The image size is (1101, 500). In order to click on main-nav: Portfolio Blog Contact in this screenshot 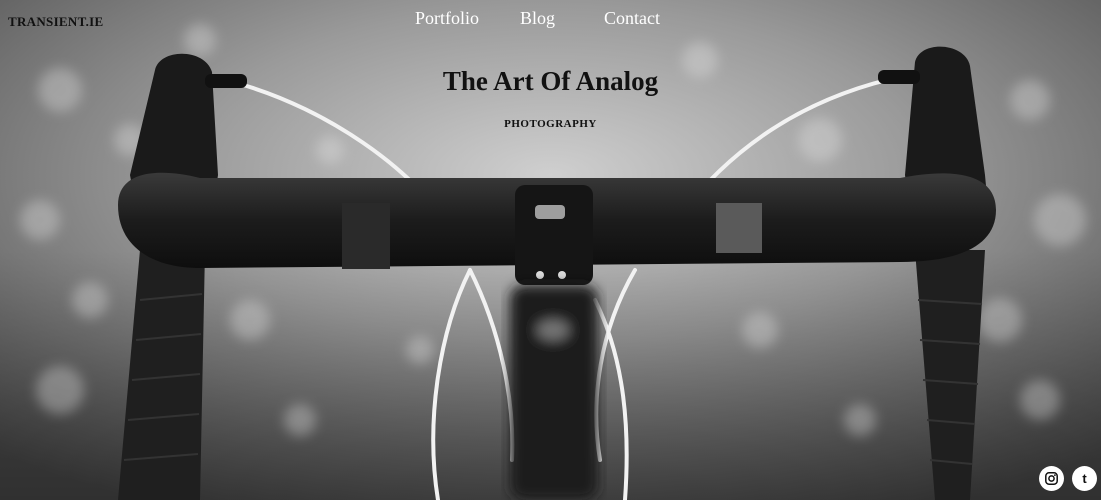, I will do `click(550, 20)`.